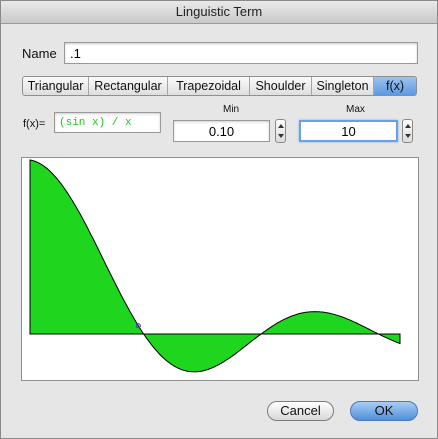  What do you see at coordinates (56, 86) in the screenshot?
I see `tab-triangular: Triangular` at bounding box center [56, 86].